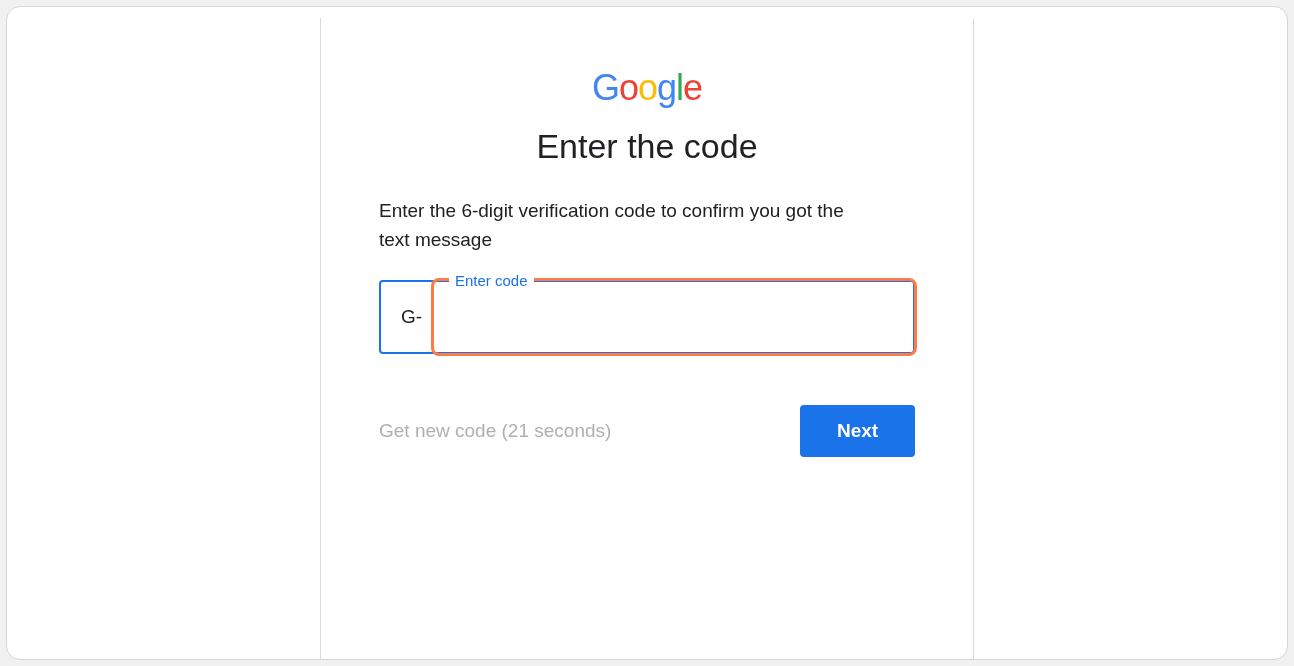 The height and width of the screenshot is (666, 1294). Describe the element at coordinates (647, 88) in the screenshot. I see `logo: Google` at that location.